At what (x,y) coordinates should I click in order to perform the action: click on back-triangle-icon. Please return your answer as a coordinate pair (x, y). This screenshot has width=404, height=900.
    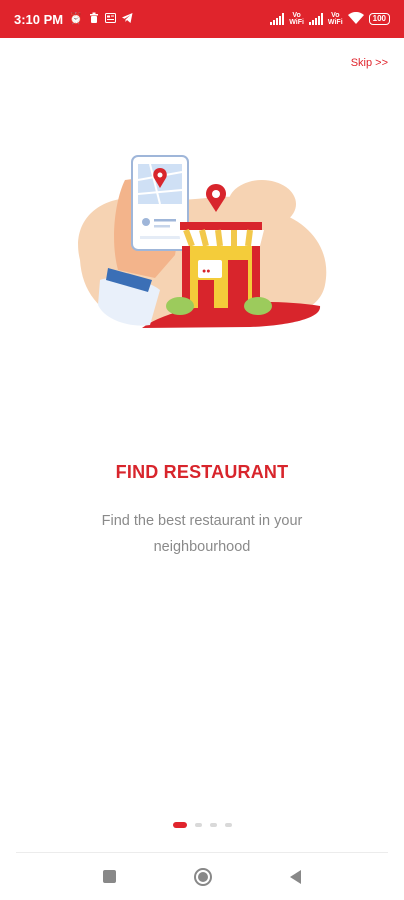
    Looking at the image, I should click on (295, 876).